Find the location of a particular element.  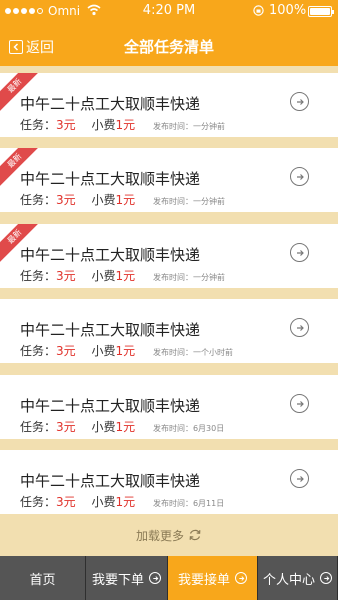

task-card: 中午二十点工大取顺丰快递 任务：3元 小费1元 发布时间：一个小时前 is located at coordinates (169, 331).